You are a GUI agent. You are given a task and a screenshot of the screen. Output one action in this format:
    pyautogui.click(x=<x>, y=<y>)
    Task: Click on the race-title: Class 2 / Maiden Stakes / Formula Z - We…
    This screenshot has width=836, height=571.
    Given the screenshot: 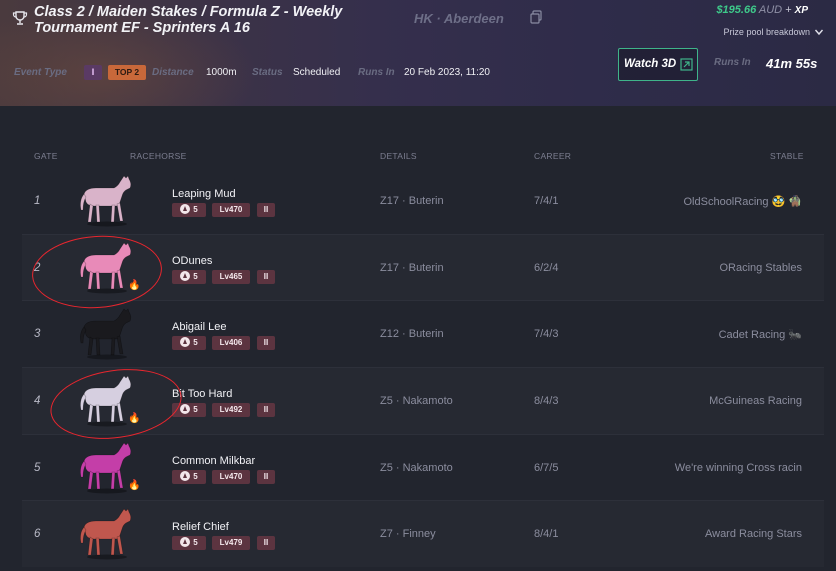 What is the action you would take?
    pyautogui.click(x=188, y=20)
    